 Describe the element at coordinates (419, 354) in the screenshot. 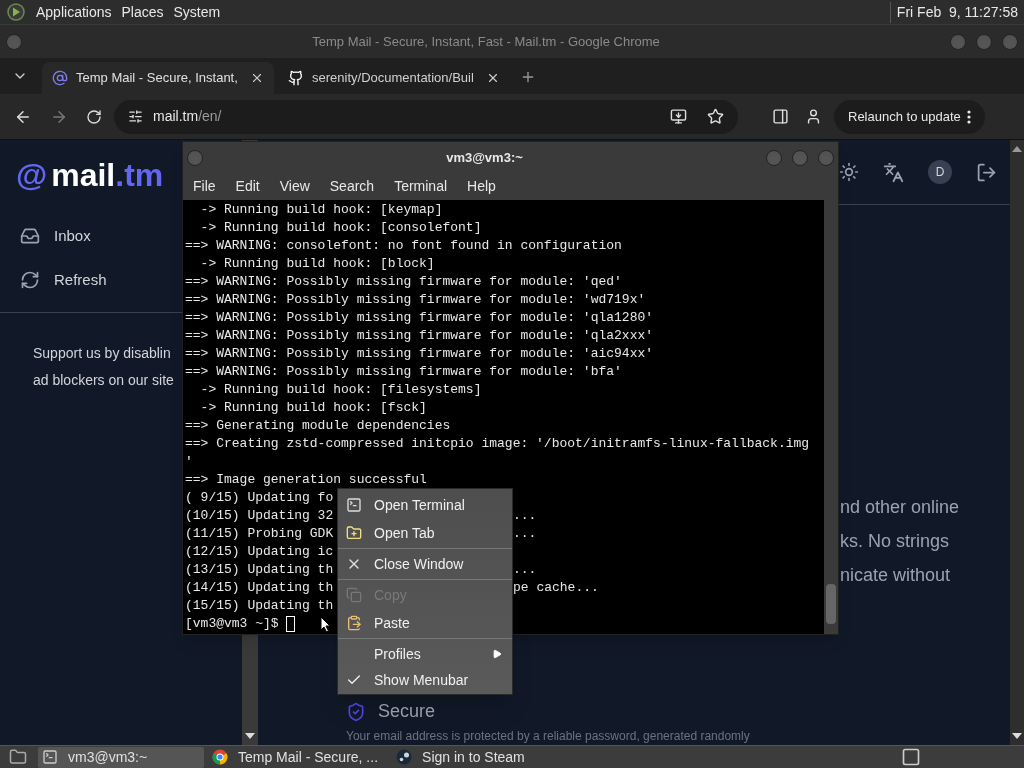

I see `terminal-line: ==> WARNING: Possibly missing firmware for module: 'aic94xx'` at that location.